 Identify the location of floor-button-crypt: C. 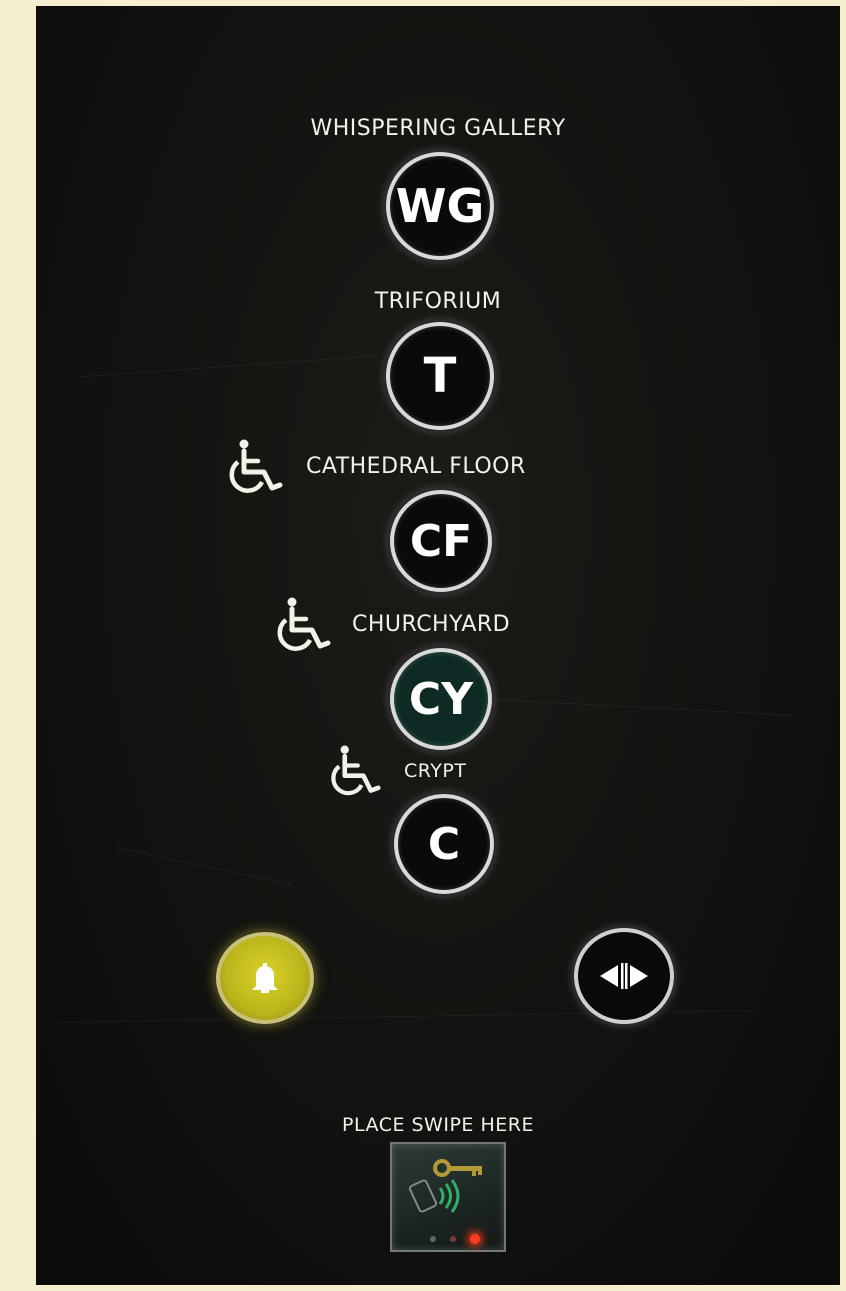
(444, 844).